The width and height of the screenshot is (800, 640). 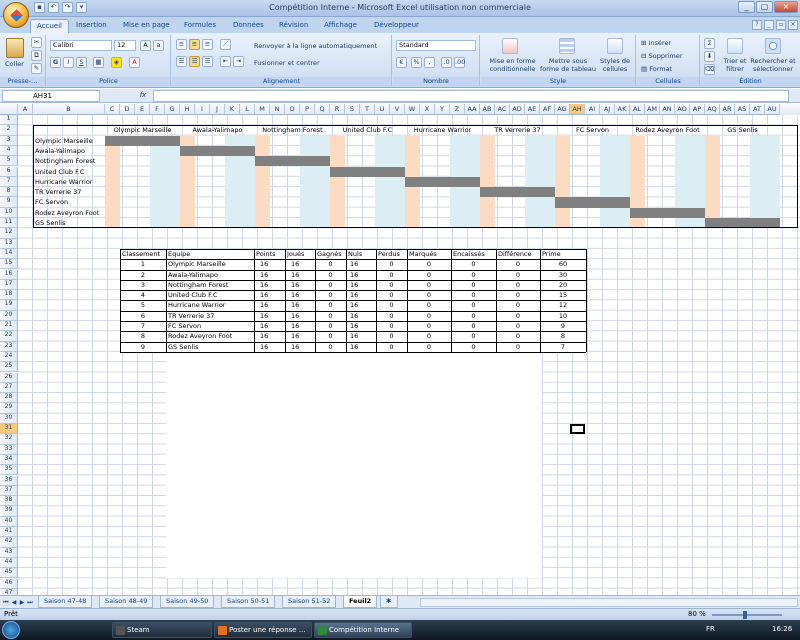 I want to click on underline-icon: S, so click(x=81, y=62).